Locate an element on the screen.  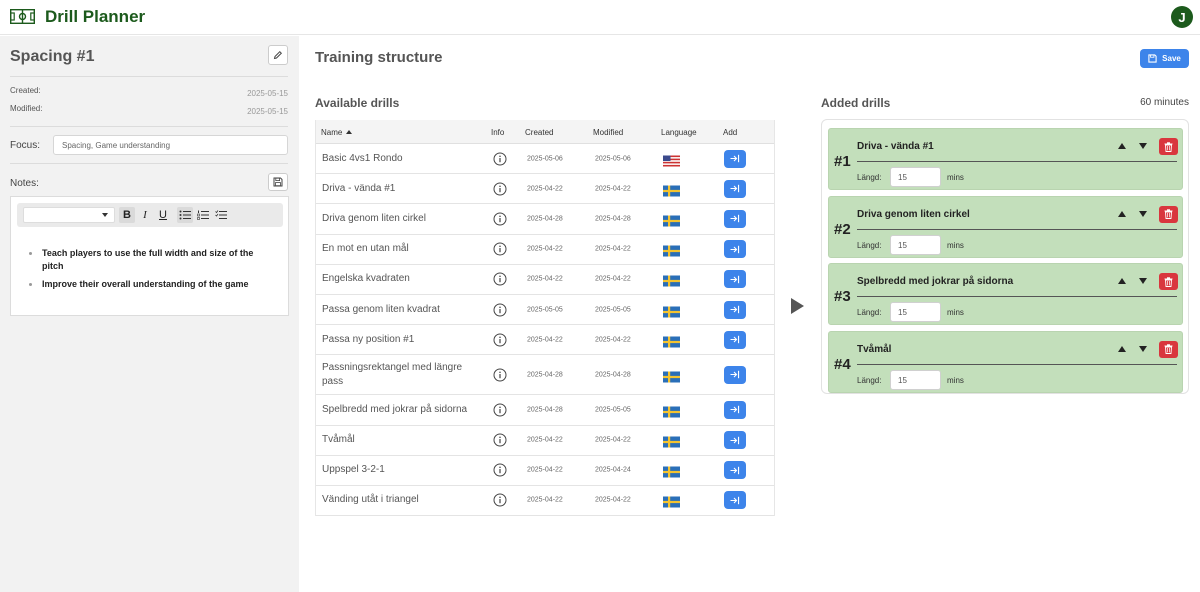
save-notes-button is located at coordinates (278, 182).